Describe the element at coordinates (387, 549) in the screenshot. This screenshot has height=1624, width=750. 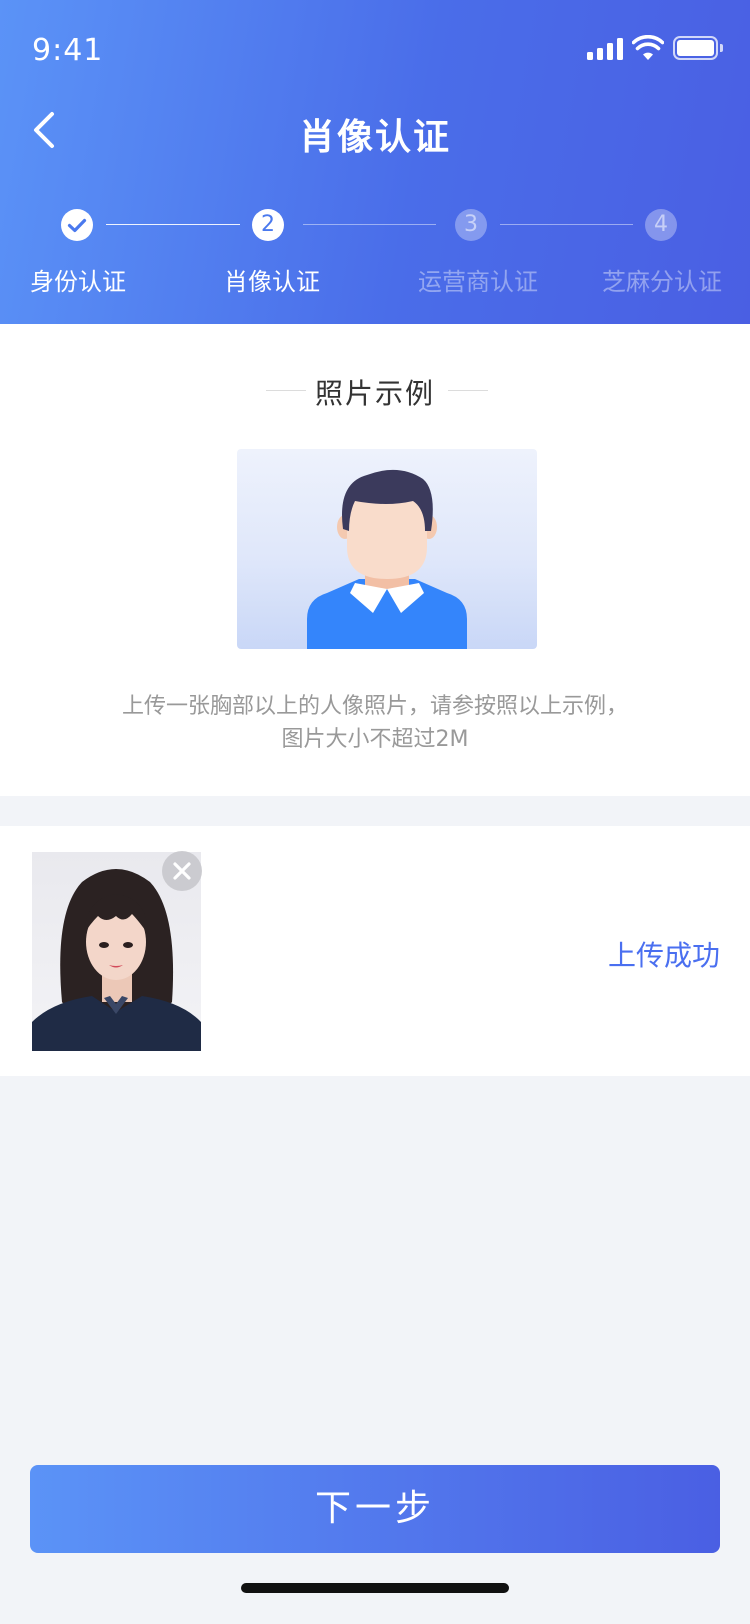
I see `example-portrait-illustration` at that location.